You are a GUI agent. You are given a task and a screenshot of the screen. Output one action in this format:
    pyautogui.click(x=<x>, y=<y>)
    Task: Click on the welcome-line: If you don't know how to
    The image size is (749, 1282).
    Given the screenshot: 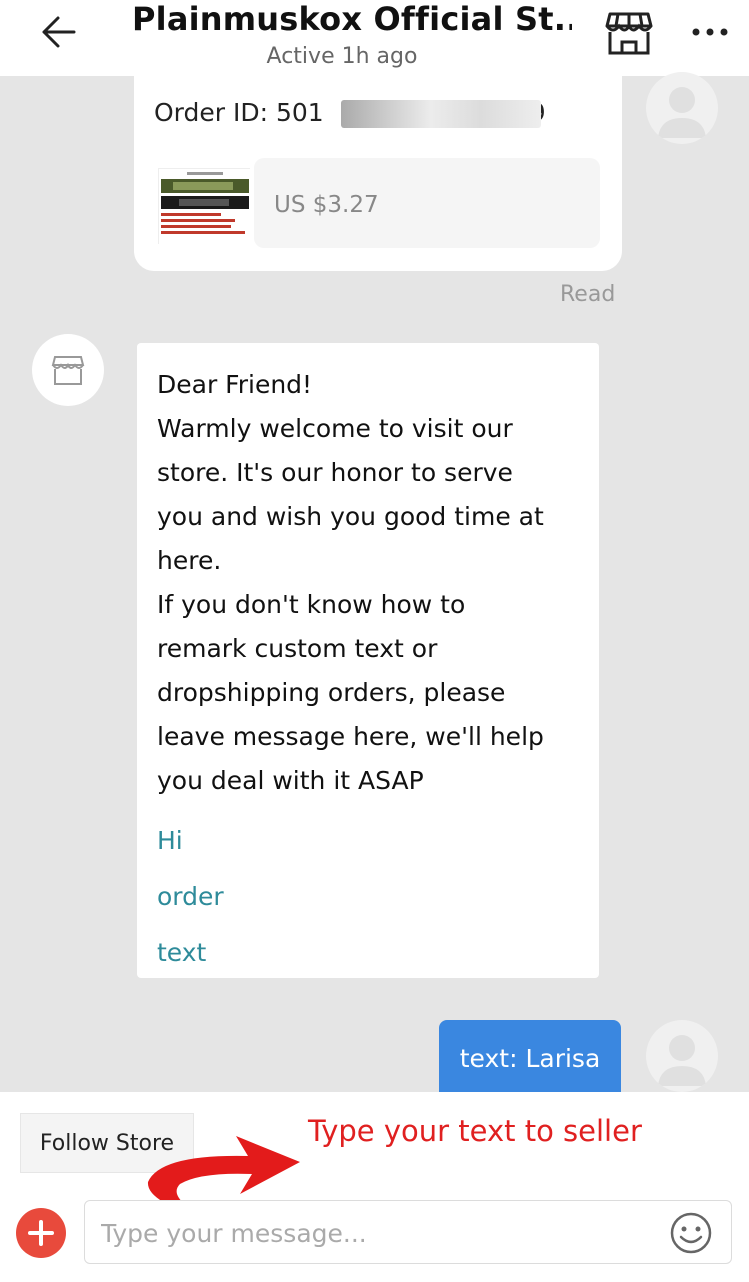 What is the action you would take?
    pyautogui.click(x=311, y=604)
    